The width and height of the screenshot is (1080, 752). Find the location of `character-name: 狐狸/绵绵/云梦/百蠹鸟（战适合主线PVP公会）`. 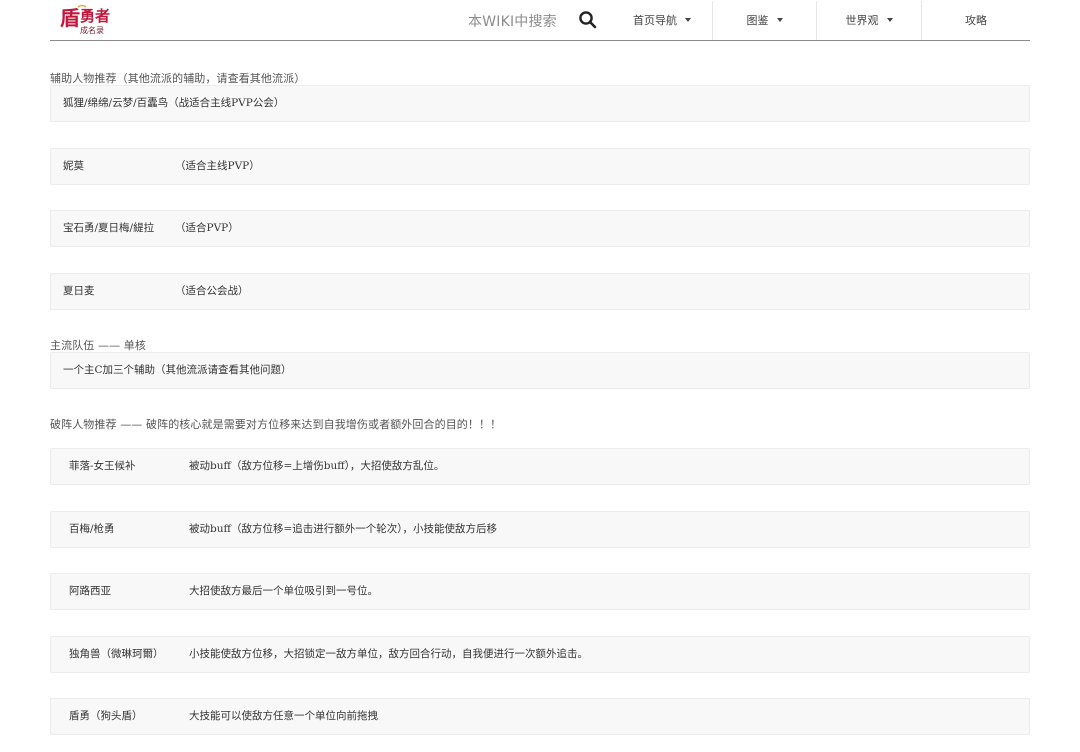

character-name: 狐狸/绵绵/云梦/百蠹鸟（战适合主线PVP公会） is located at coordinates (174, 103).